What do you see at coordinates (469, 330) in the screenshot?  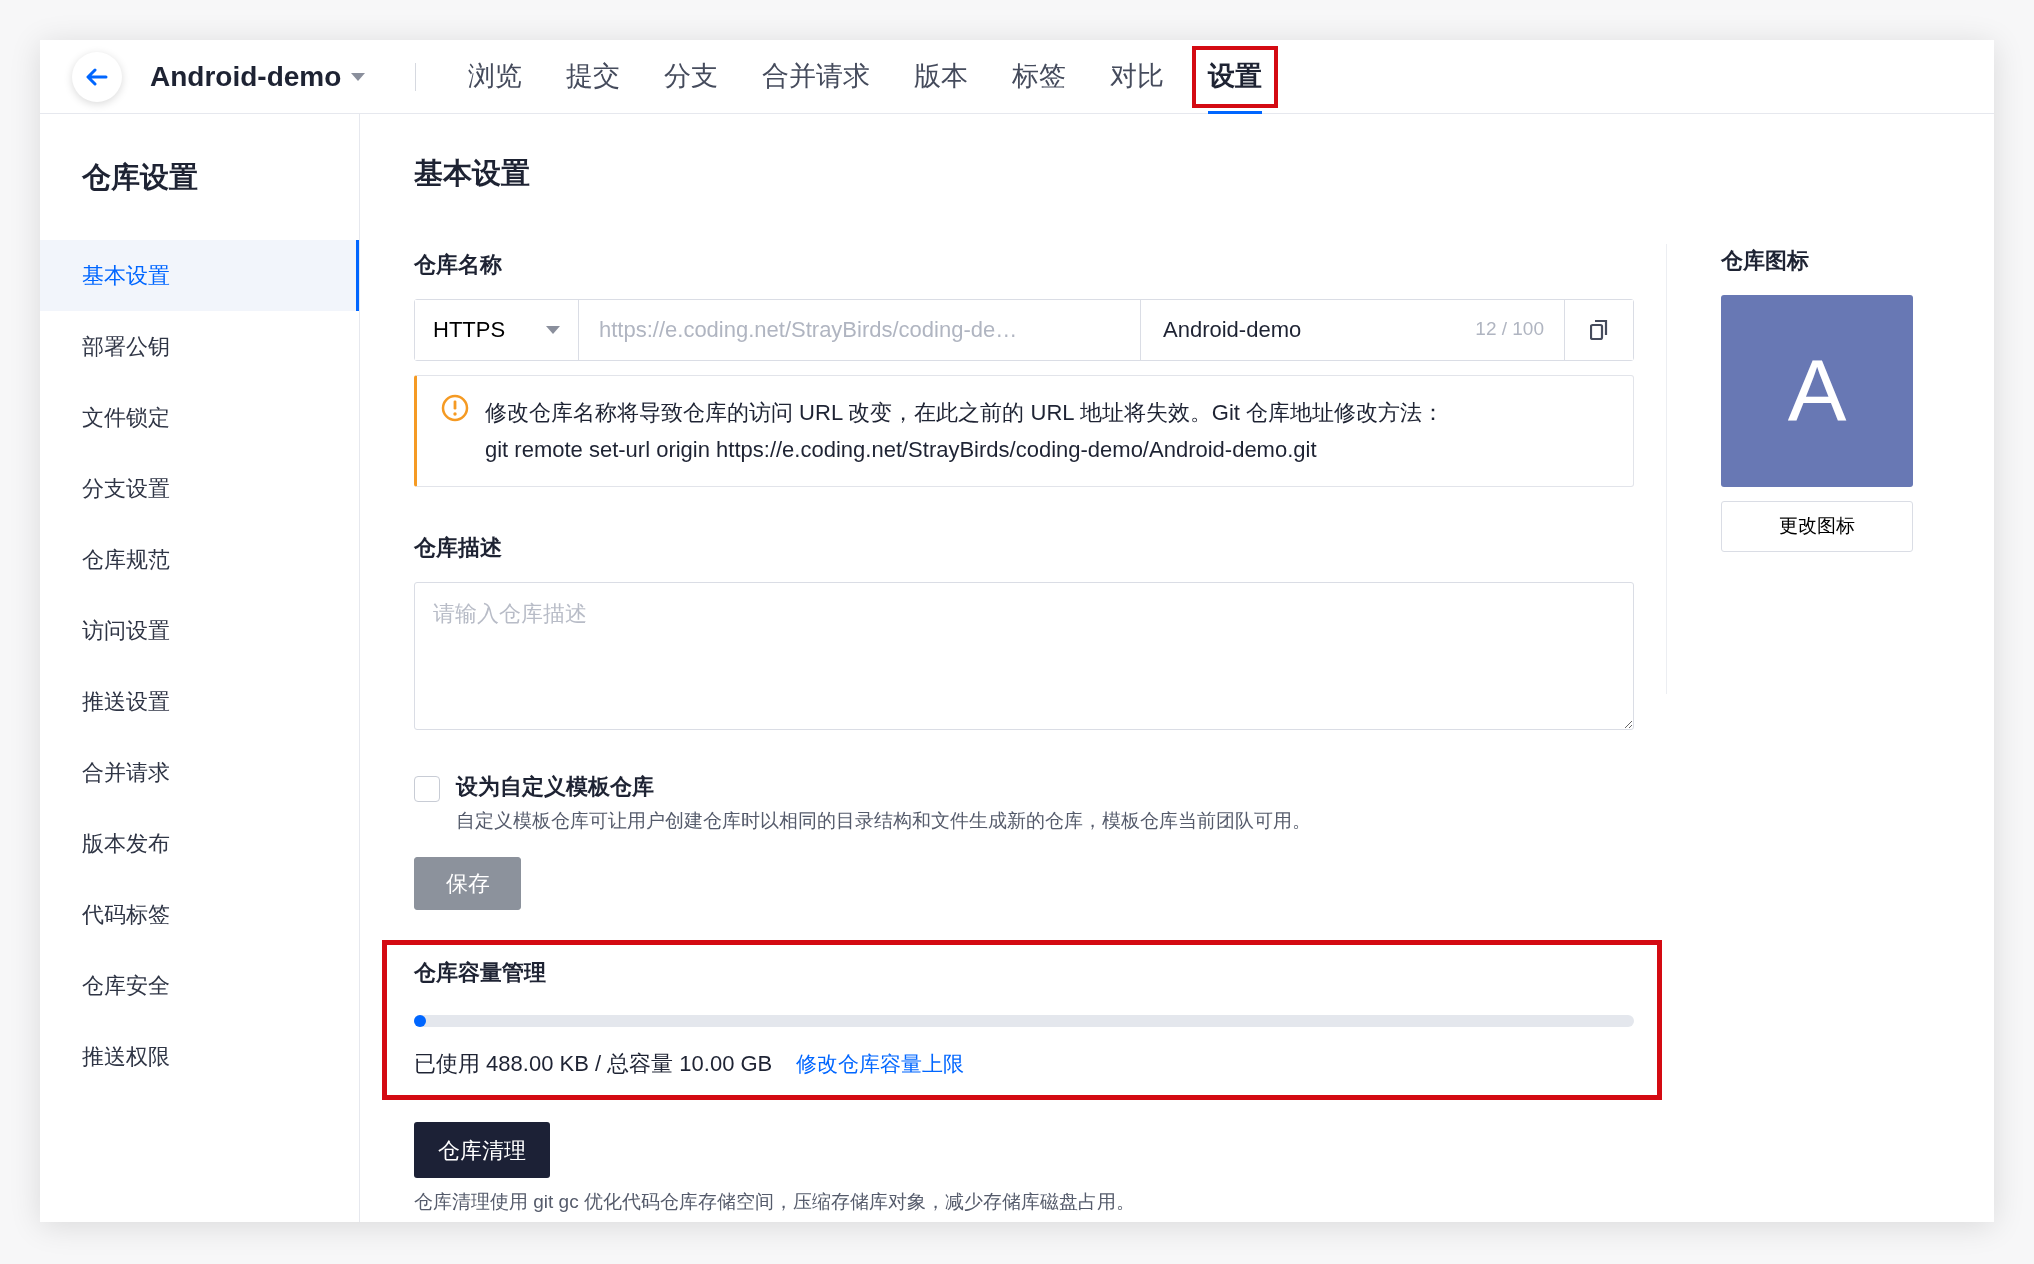 I see `protocol-value: HTTPS` at bounding box center [469, 330].